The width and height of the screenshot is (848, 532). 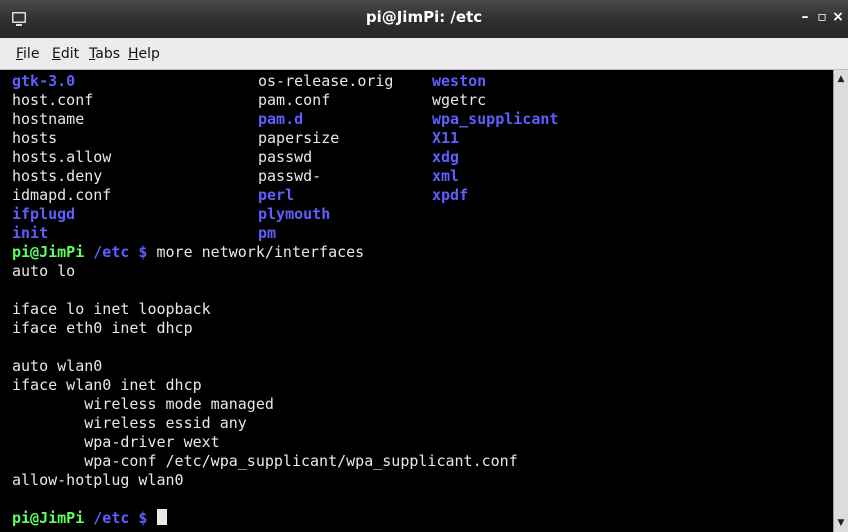 I want to click on active-prompt-line: pi@JimPi /etc $, so click(x=89, y=518).